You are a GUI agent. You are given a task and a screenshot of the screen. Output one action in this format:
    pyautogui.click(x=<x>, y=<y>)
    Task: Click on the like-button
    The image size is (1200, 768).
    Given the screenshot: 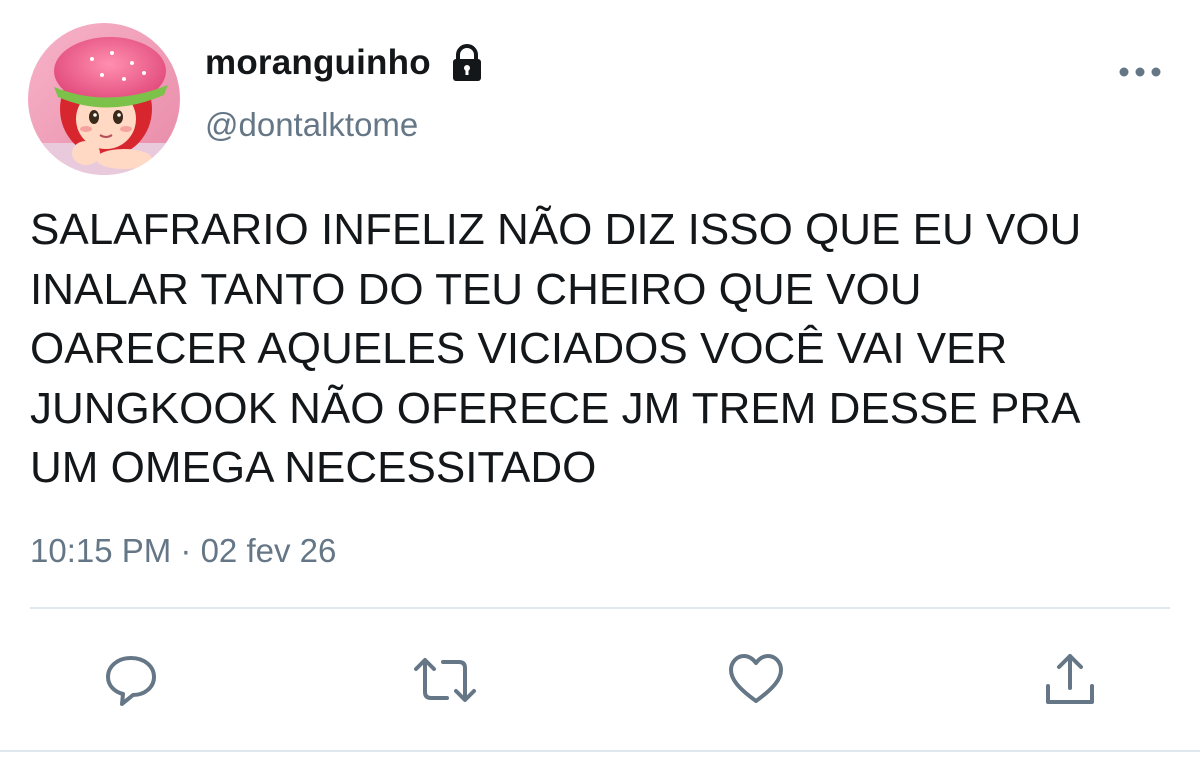 What is the action you would take?
    pyautogui.click(x=756, y=680)
    